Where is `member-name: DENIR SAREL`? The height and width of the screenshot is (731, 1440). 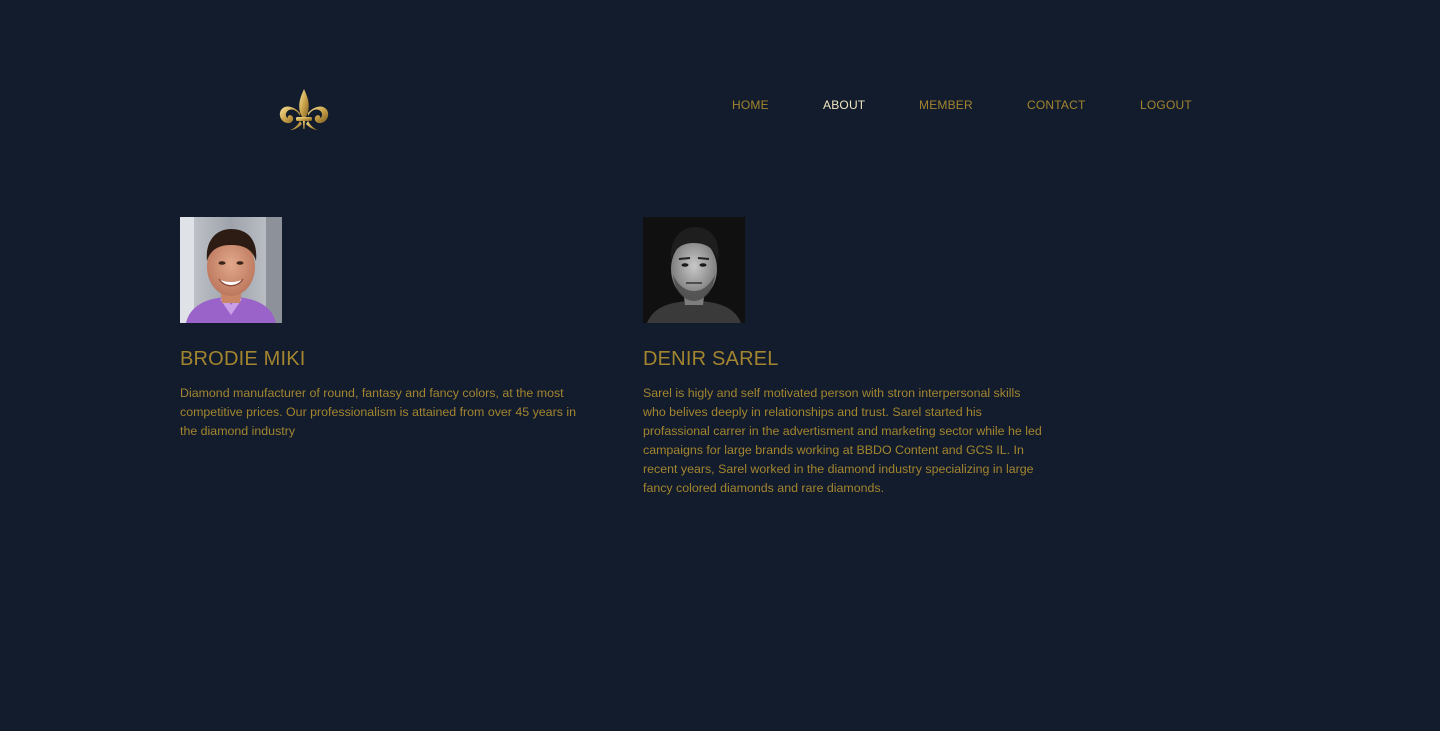 member-name: DENIR SAREL is located at coordinates (711, 359).